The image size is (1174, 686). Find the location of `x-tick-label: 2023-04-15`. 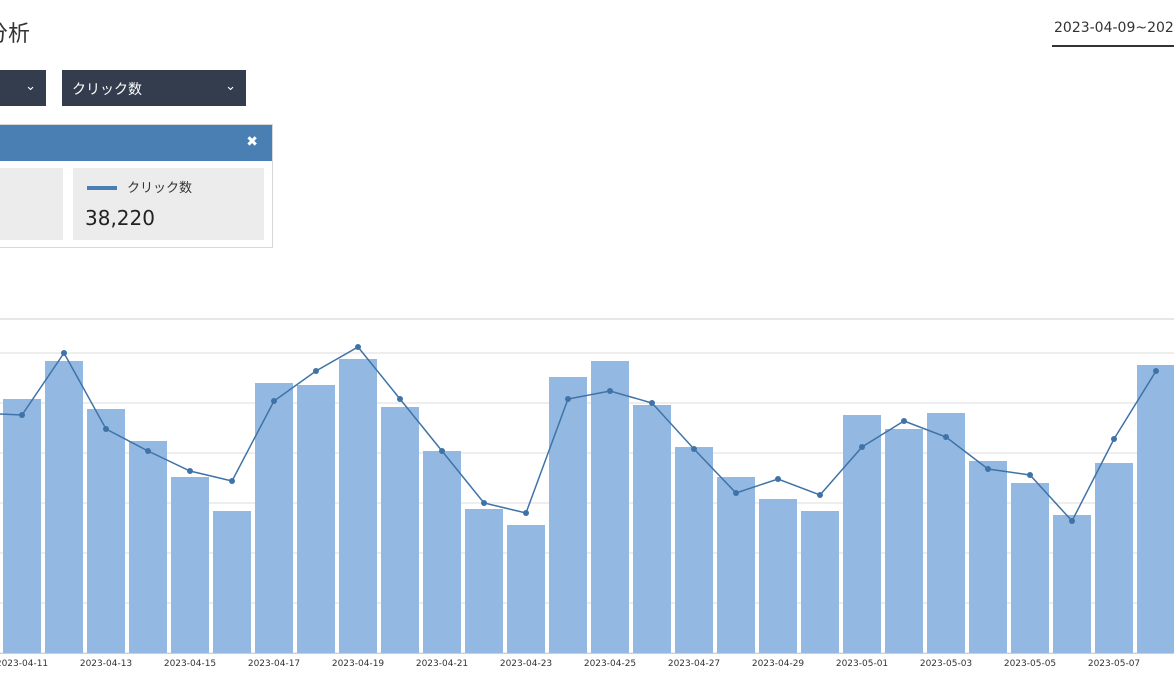

x-tick-label: 2023-04-15 is located at coordinates (190, 664).